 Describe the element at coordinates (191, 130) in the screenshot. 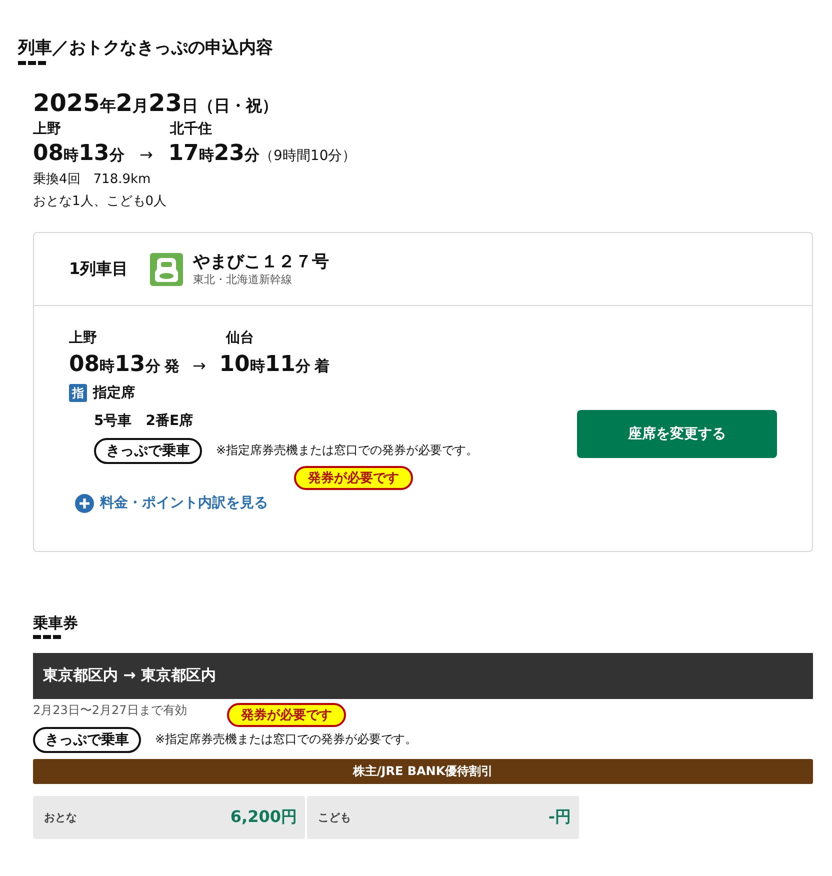

I see `station-name: 北千住` at that location.